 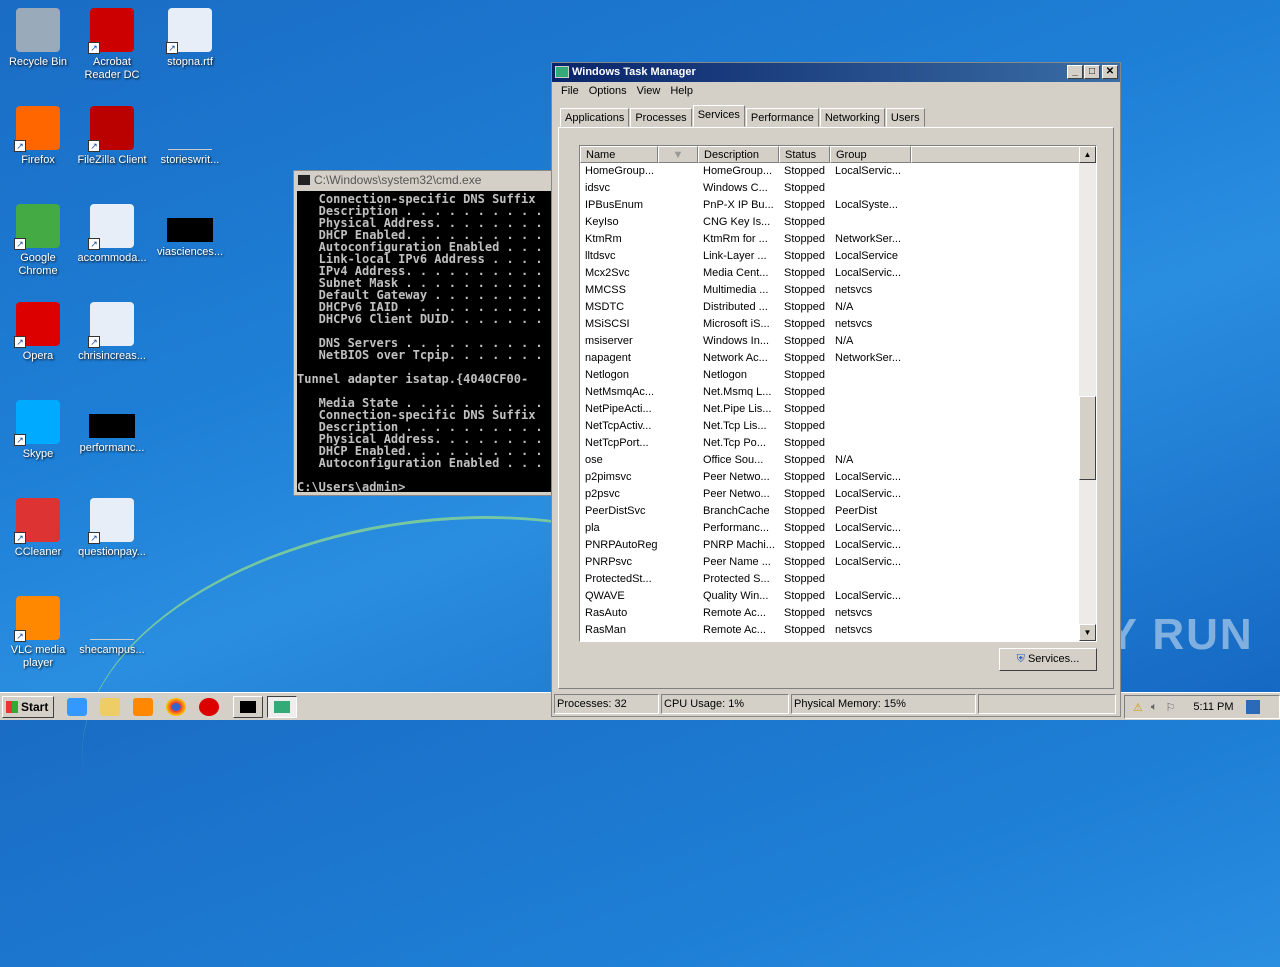 I want to click on task-manager-title-bar: Windows Task Manager _ □ ✕, so click(x=836, y=72).